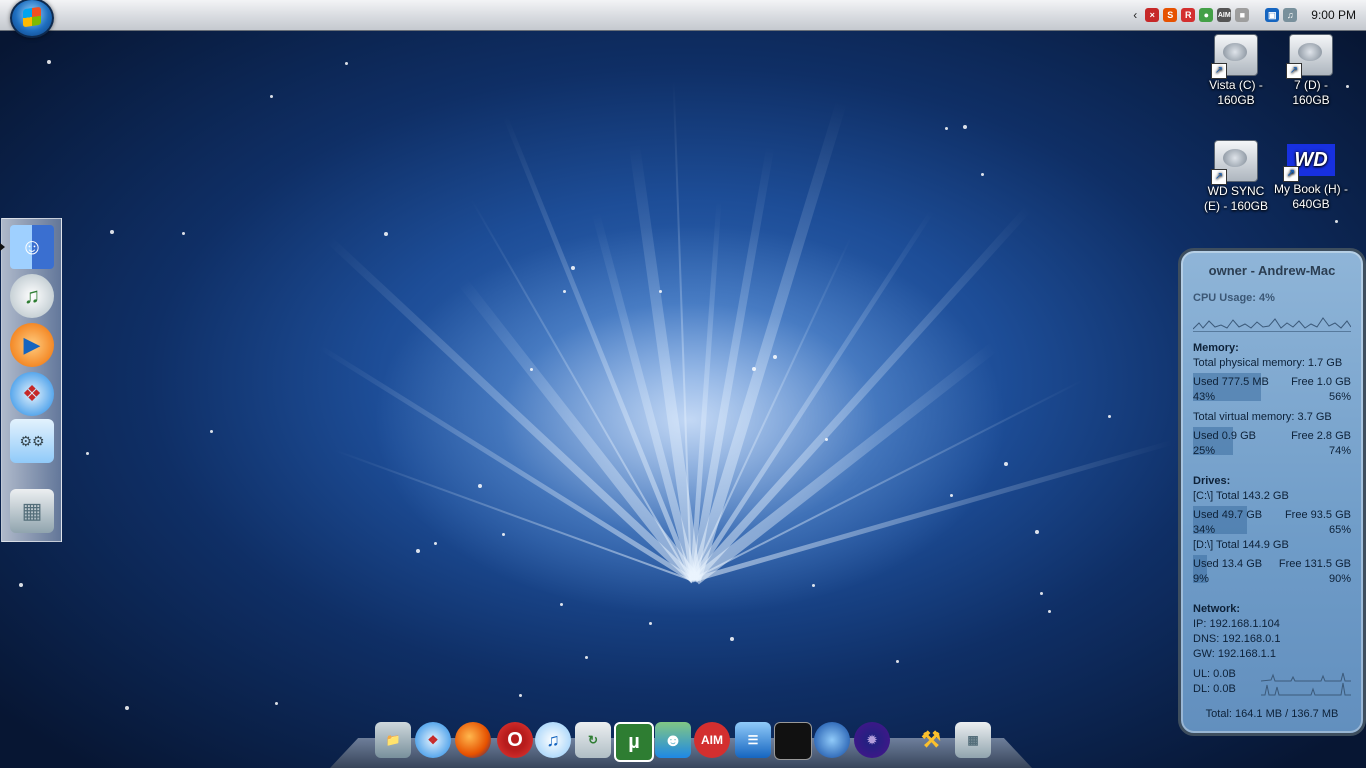 This screenshot has width=1366, height=768. I want to click on app-s-icon: S, so click(1170, 15).